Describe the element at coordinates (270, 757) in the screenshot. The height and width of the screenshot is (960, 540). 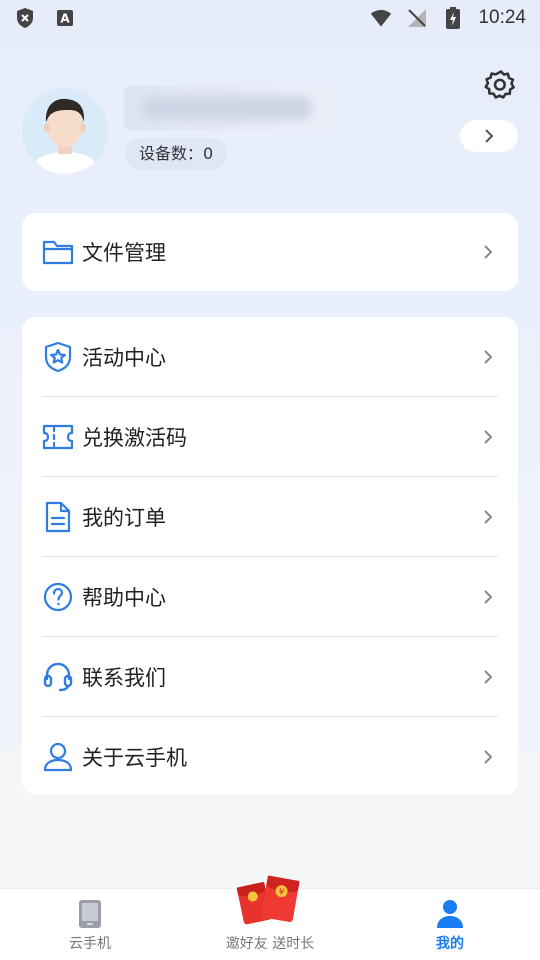
I see `menu-item-about: 关于云手机` at that location.